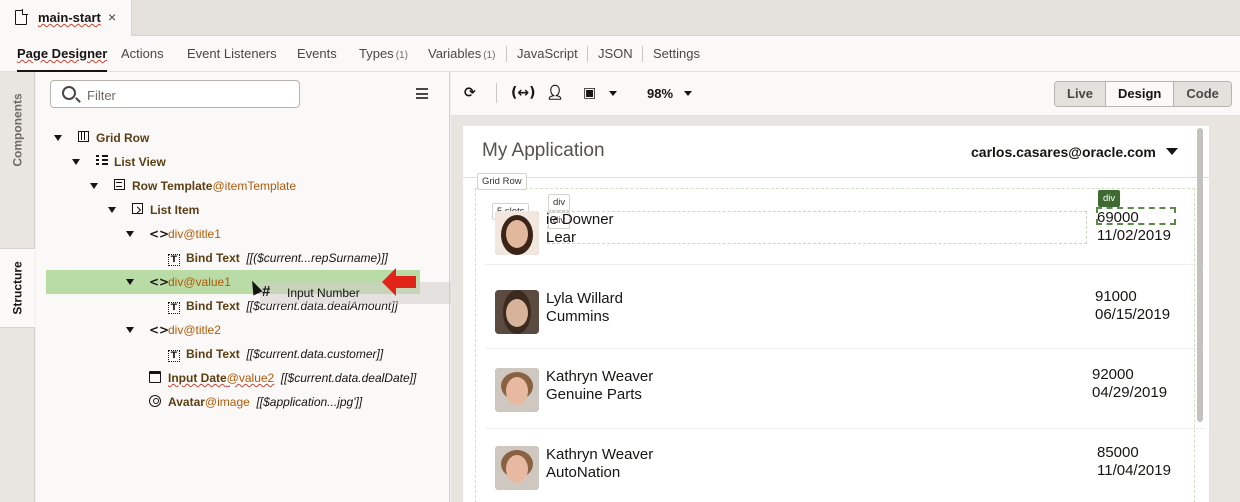 The image size is (1240, 502). Describe the element at coordinates (199, 282) in the screenshot. I see `tree-item-label: div@value1` at that location.